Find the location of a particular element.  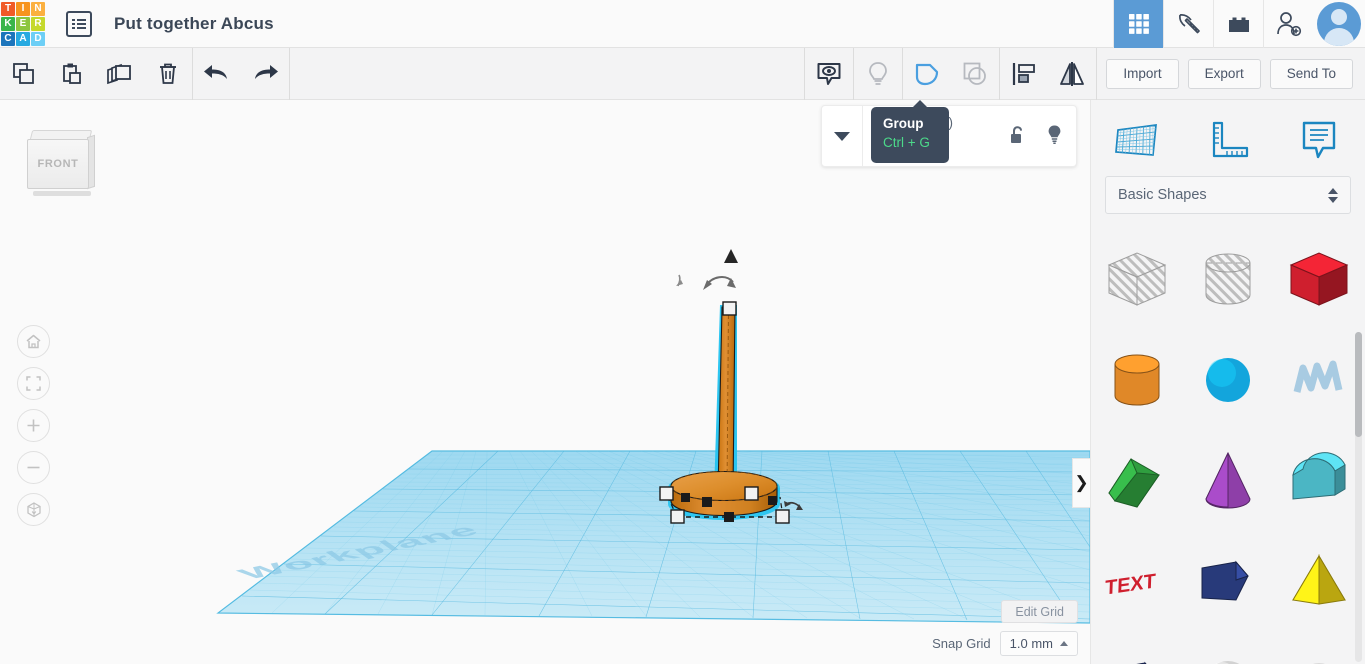

svg-text: TEXT is located at coordinates (1130, 584).